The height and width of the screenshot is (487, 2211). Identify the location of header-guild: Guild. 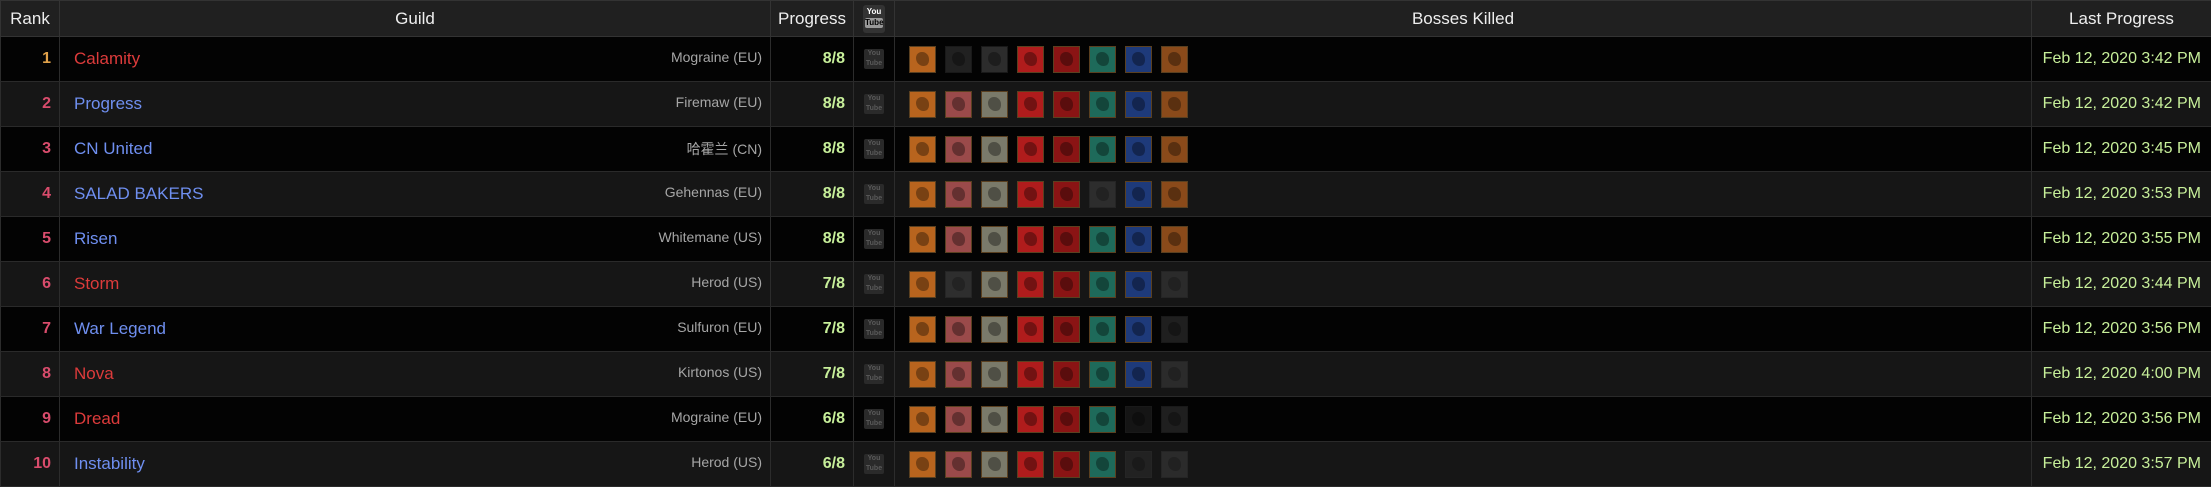
(415, 19).